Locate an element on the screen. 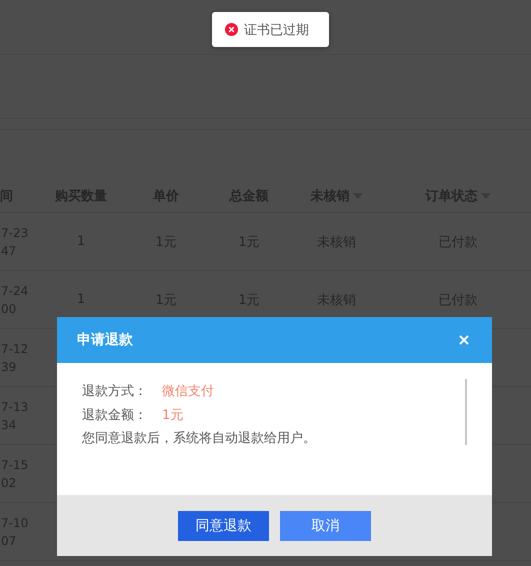 This screenshot has width=531, height=566. toast-message: 证书已过期 is located at coordinates (276, 30).